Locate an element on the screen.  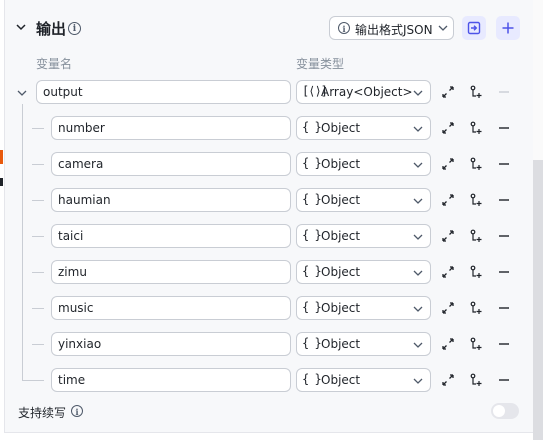
variable-name-input: music is located at coordinates (171, 308).